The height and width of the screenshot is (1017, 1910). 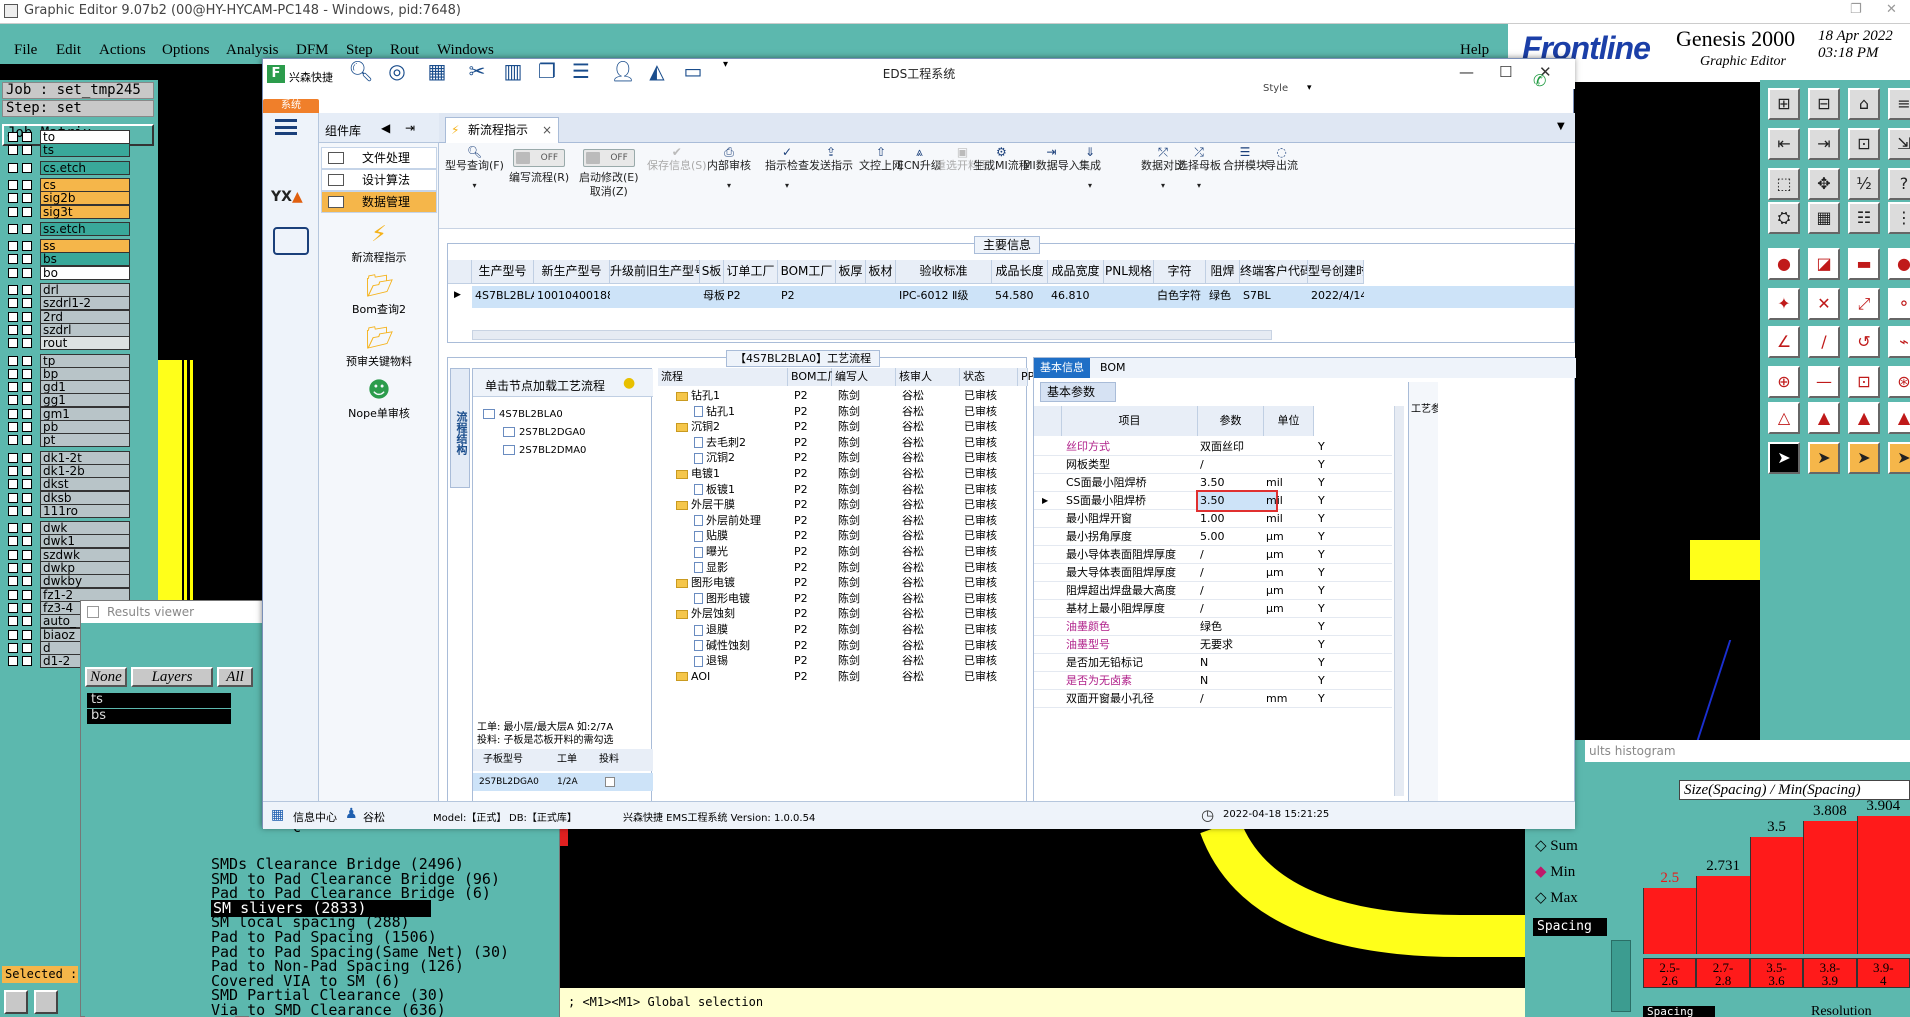 I want to click on toolbar-button: ☰ 合拼模块, so click(x=1245, y=159).